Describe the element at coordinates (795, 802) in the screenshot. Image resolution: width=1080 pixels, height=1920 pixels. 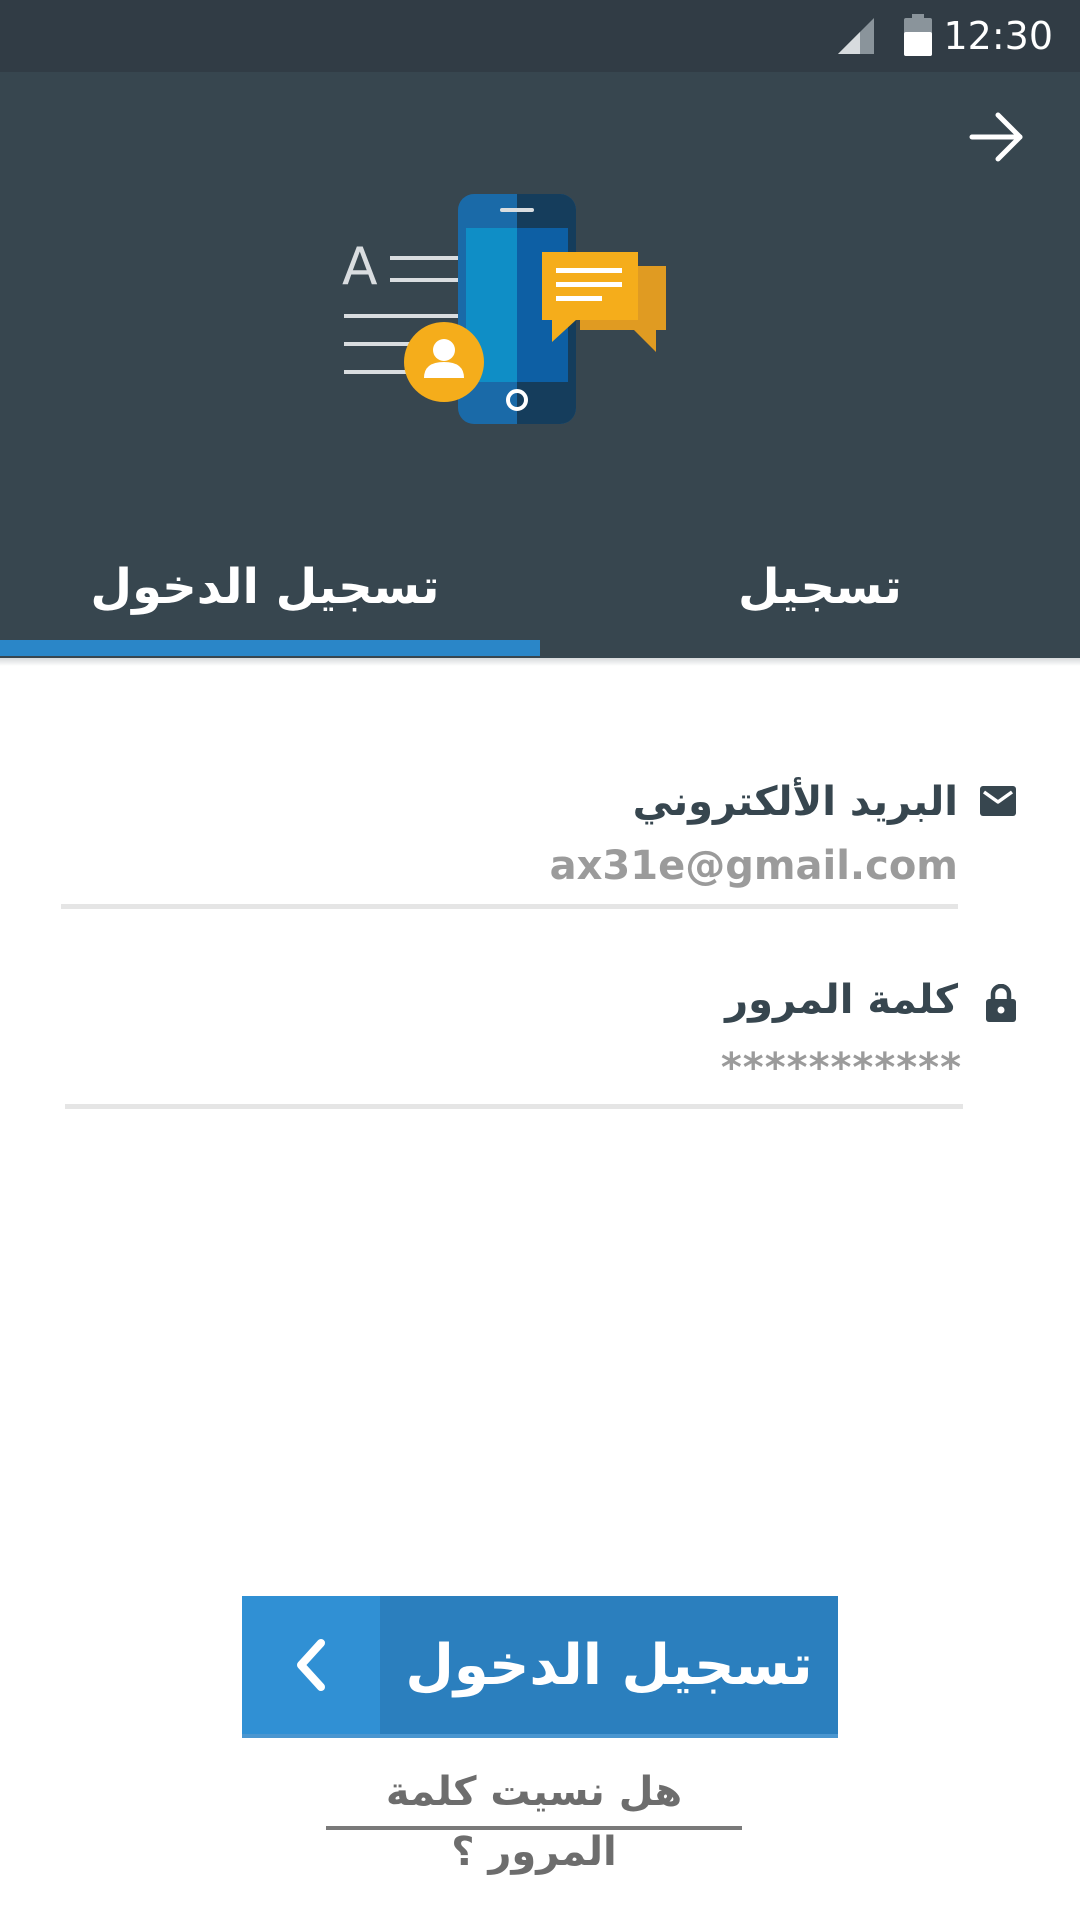
I see `email-label: البريد الألكتروني` at that location.